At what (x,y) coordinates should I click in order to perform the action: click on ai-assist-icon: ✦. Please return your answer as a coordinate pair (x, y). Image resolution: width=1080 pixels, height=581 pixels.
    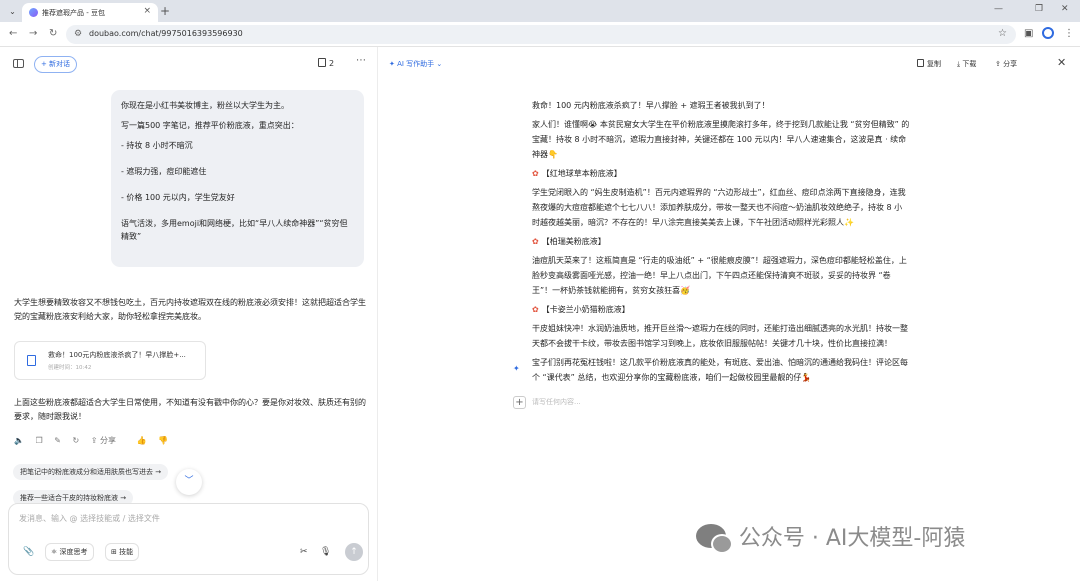
    Looking at the image, I should click on (516, 368).